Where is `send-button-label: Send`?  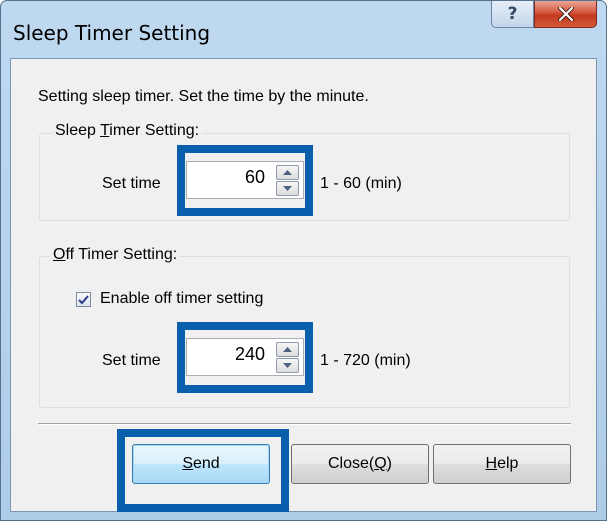
send-button-label: Send is located at coordinates (201, 463).